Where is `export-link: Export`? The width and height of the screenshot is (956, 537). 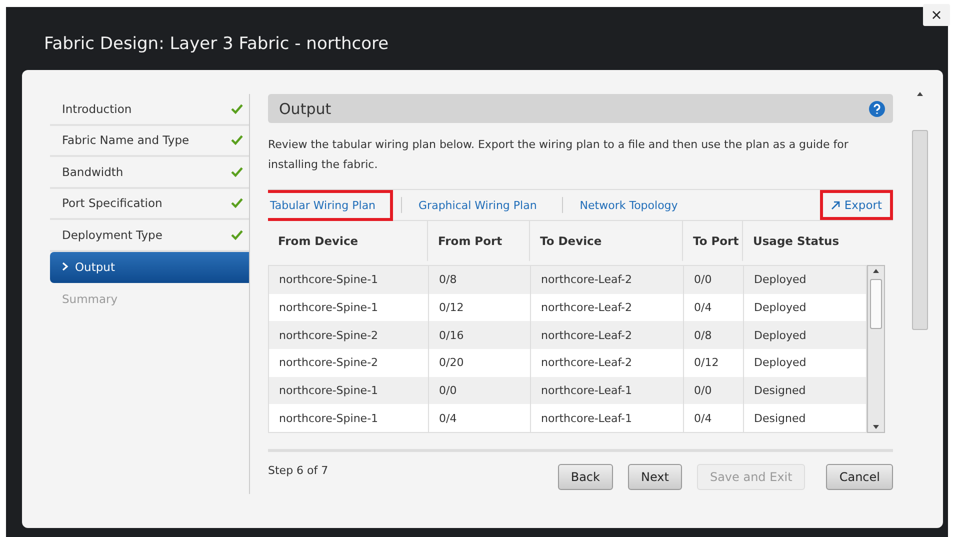
export-link: Export is located at coordinates (856, 205).